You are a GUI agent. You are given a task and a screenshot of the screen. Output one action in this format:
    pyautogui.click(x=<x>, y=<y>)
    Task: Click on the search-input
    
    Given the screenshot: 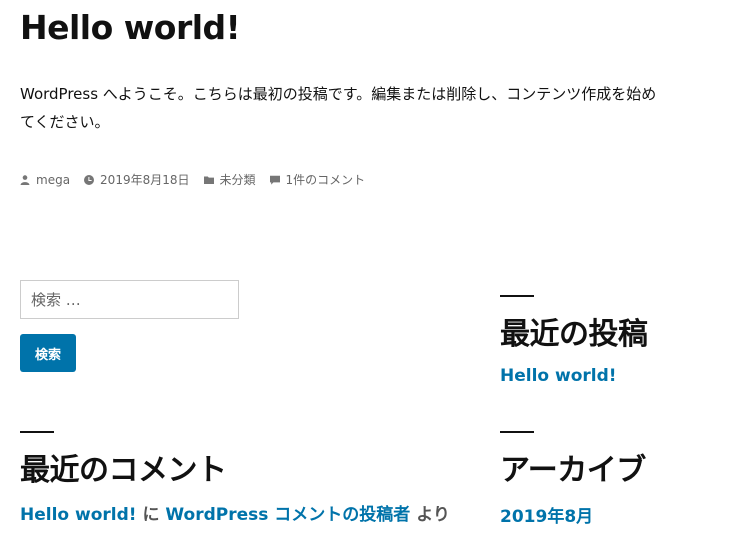 What is the action you would take?
    pyautogui.click(x=129, y=299)
    